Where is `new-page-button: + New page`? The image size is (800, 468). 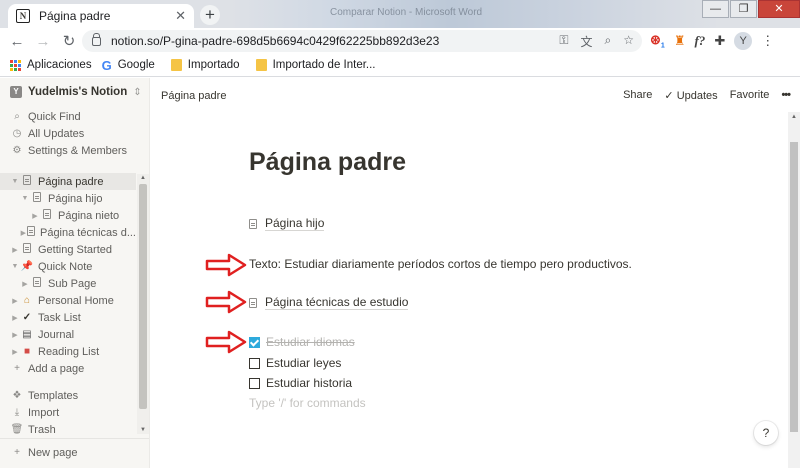
new-page-button: + New page is located at coordinates (68, 452).